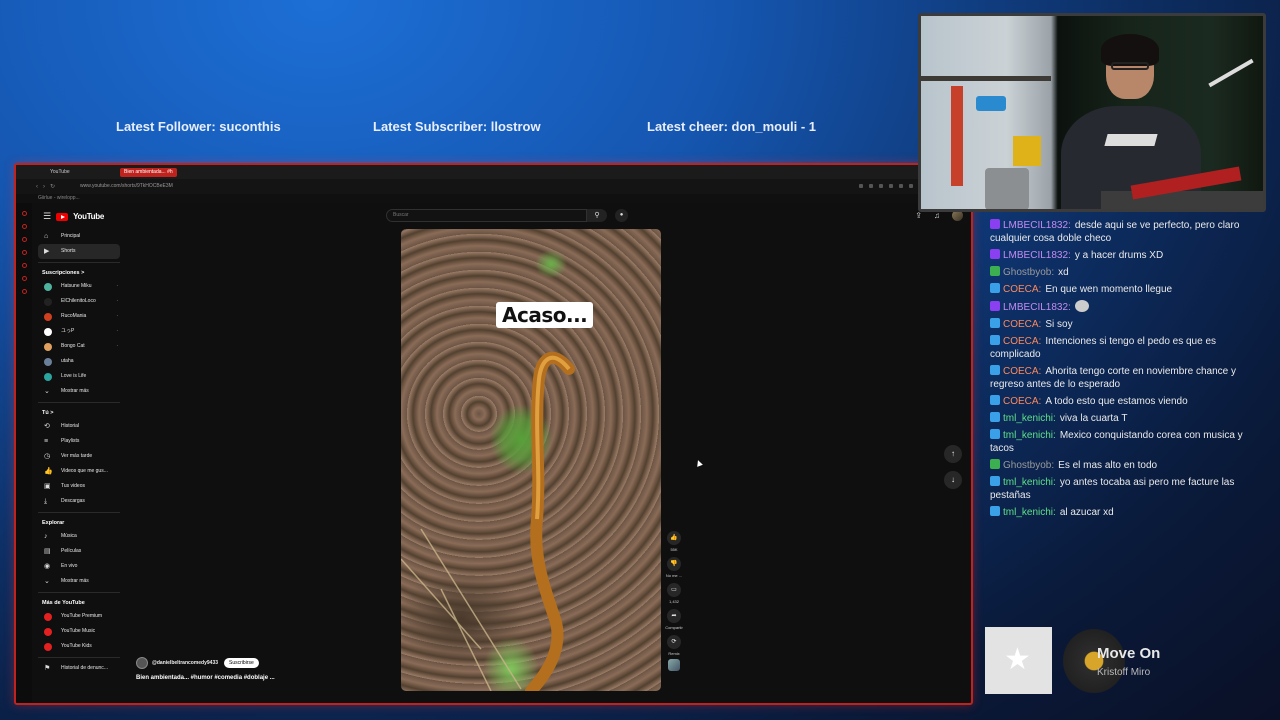 The image size is (1280, 720). I want to click on sidebar-item-you: ≡ Playlists, so click(79, 441).